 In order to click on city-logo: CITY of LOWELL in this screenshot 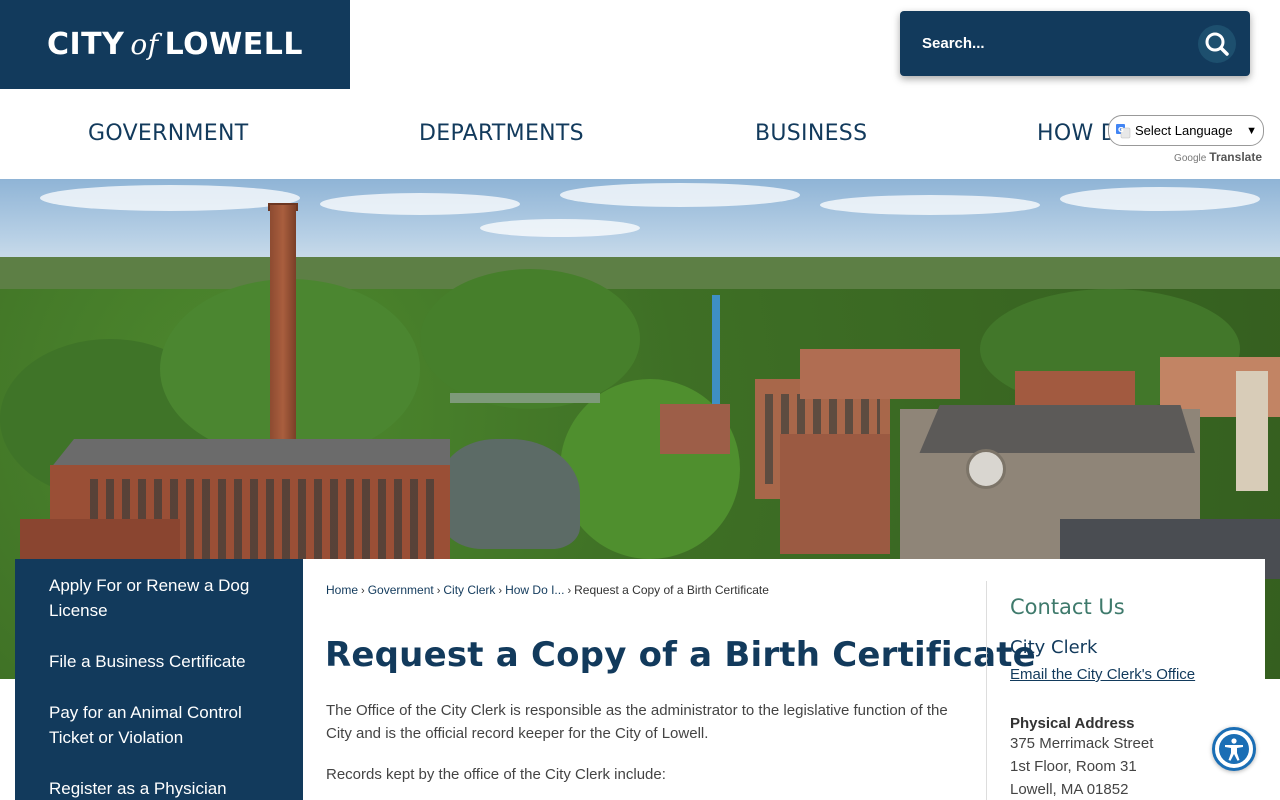, I will do `click(175, 44)`.